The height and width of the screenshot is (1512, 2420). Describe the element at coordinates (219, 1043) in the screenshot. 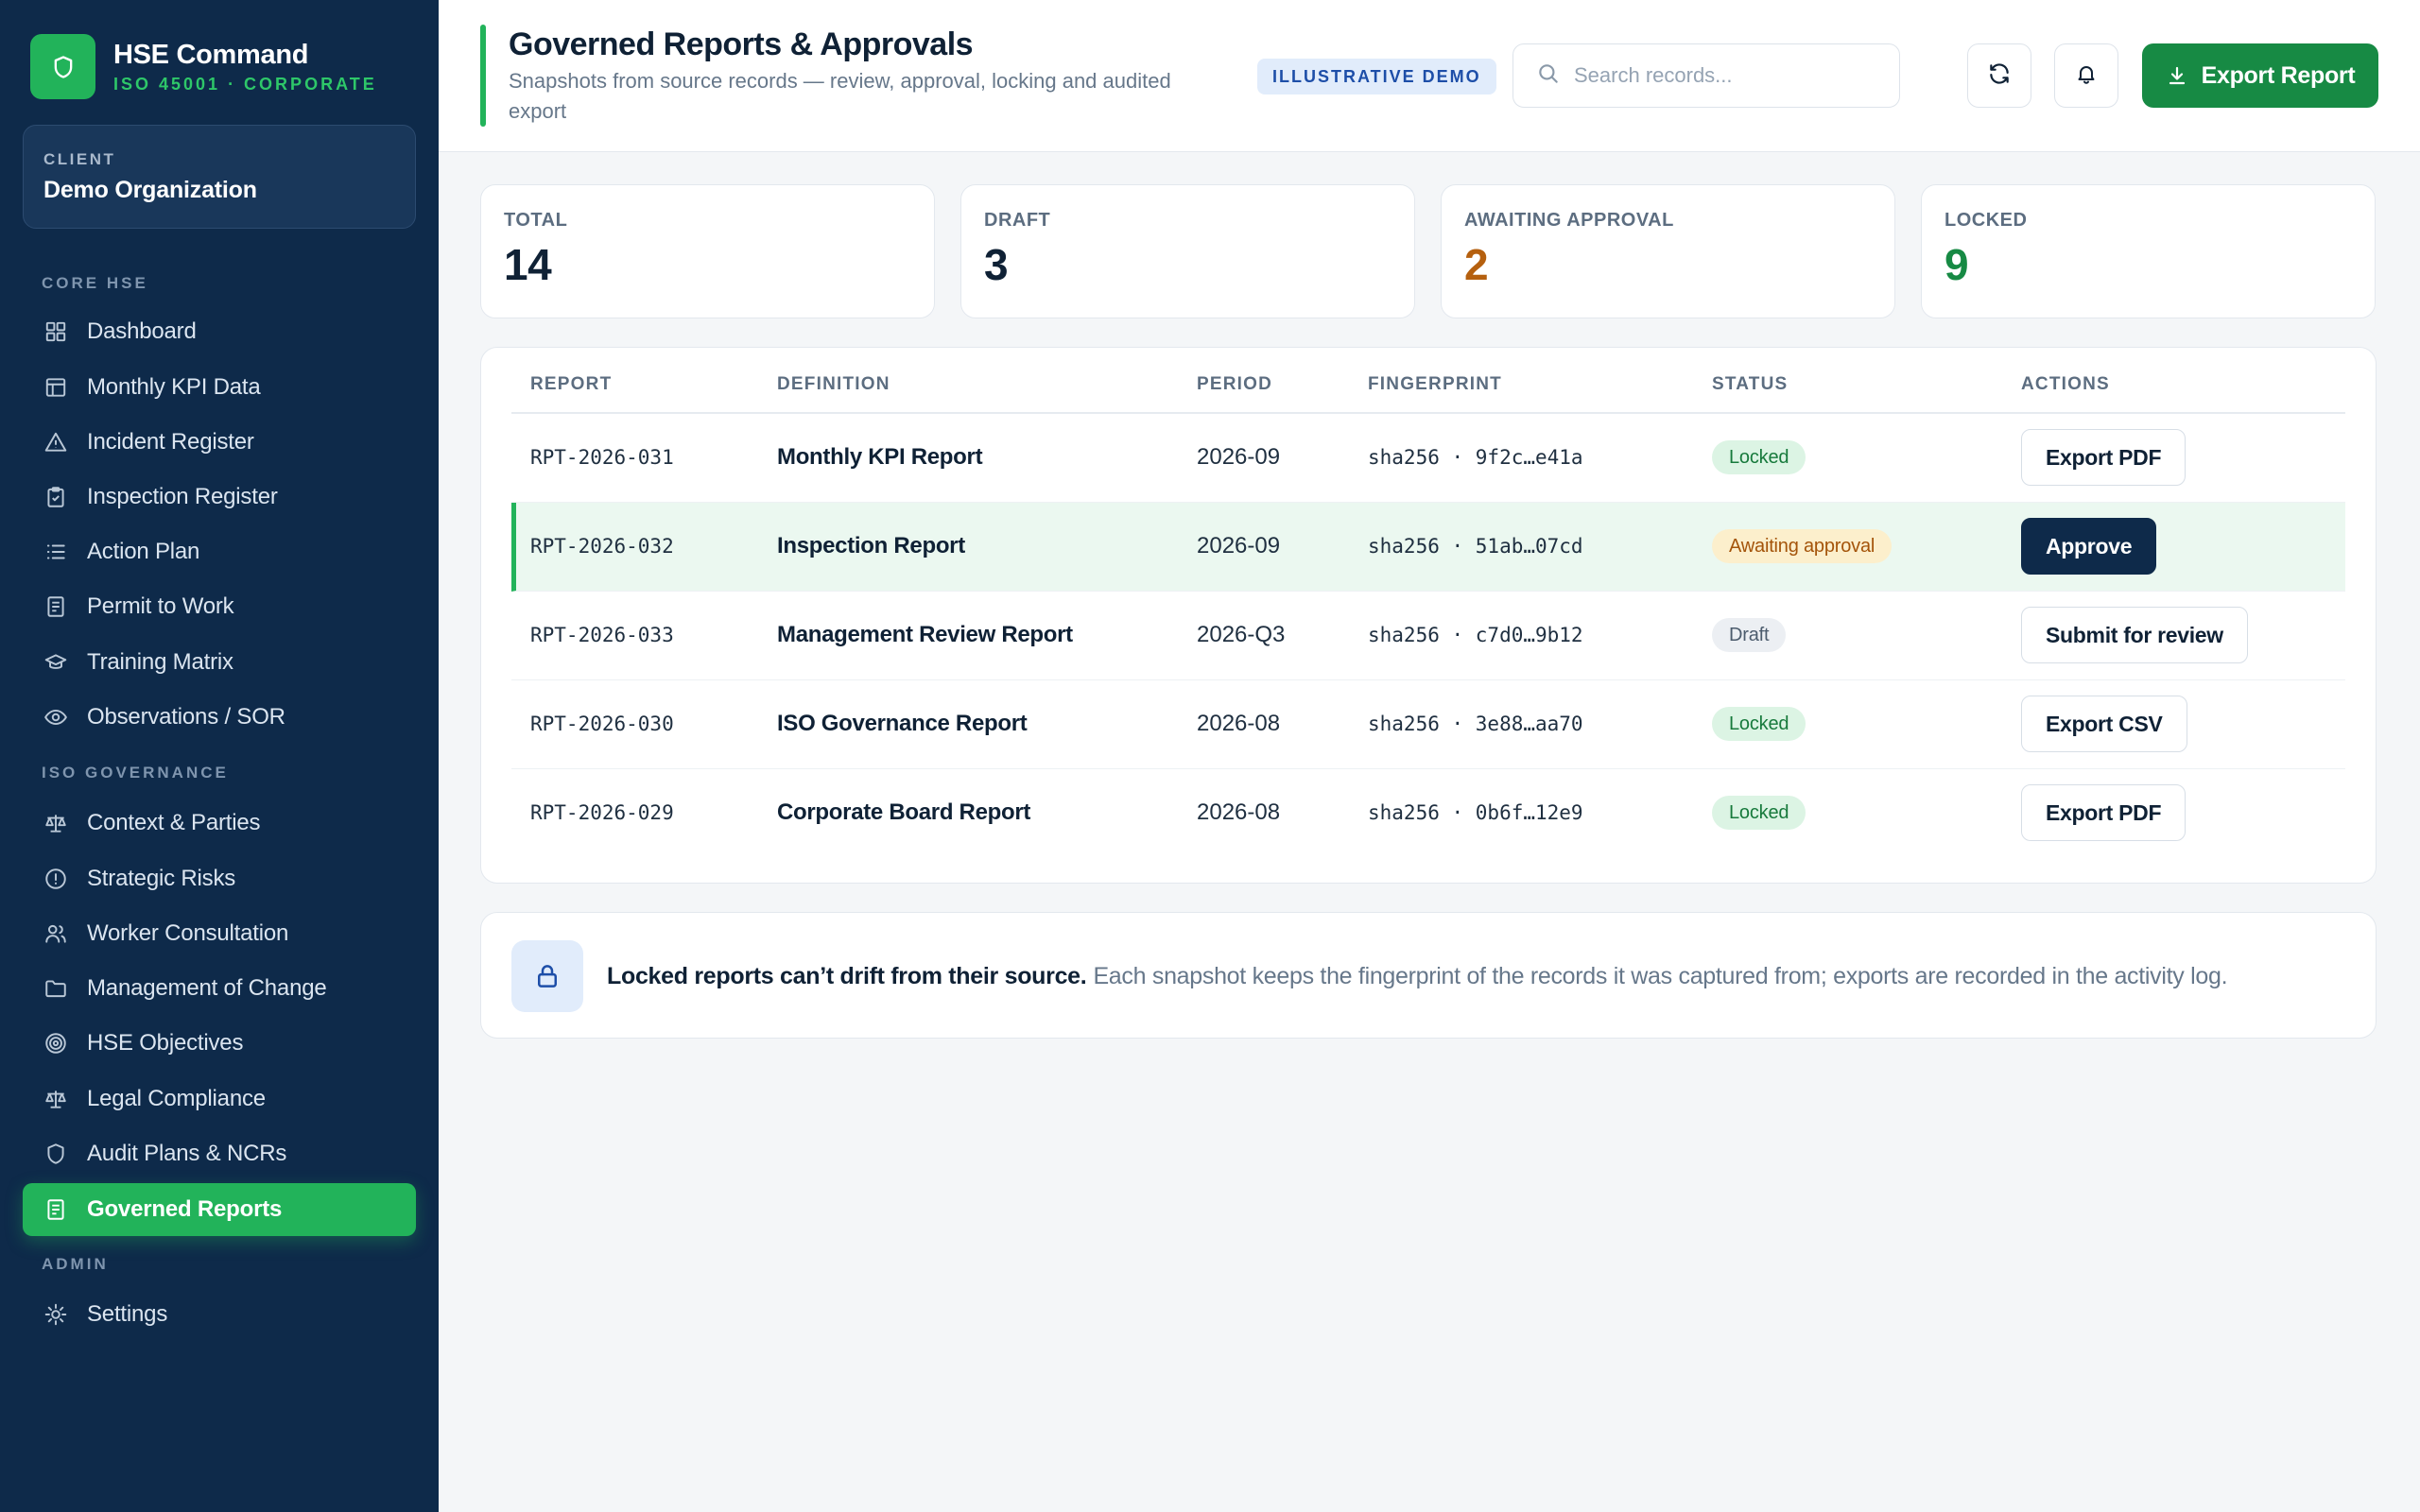

I see `sidebar-item-hse-objectives: HSE Objectives` at that location.